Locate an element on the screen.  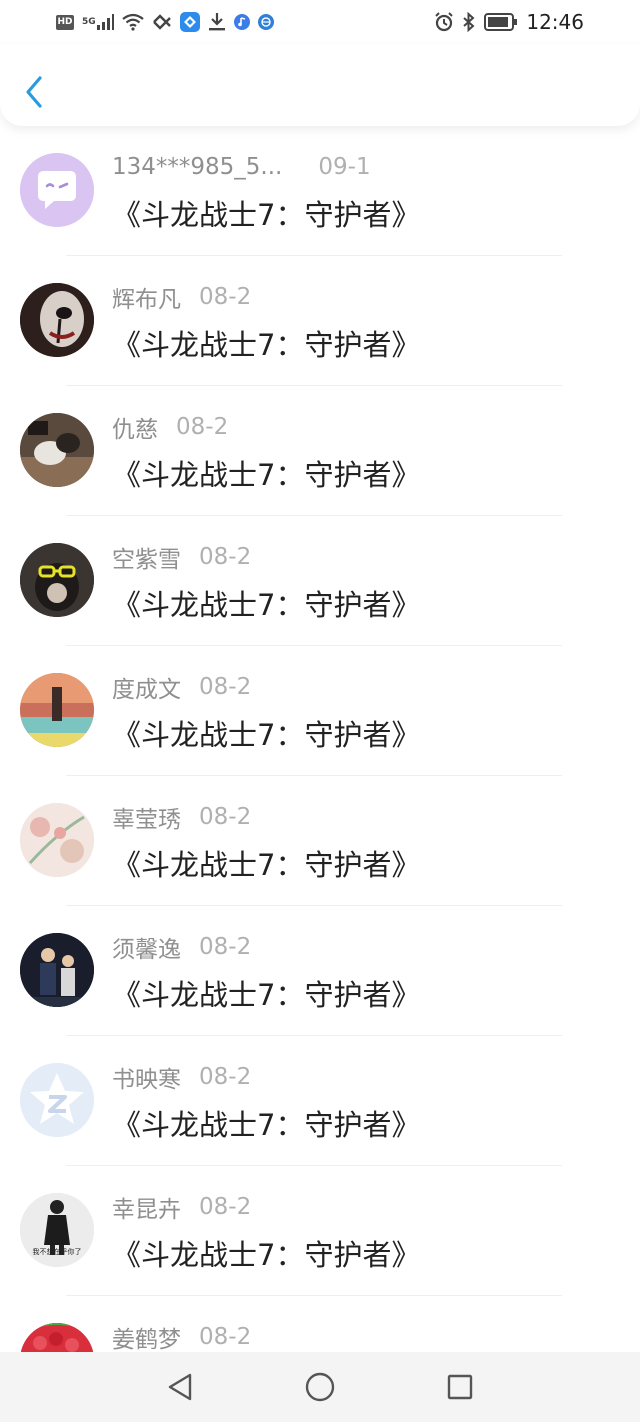
nav-recents-button is located at coordinates (460, 1387).